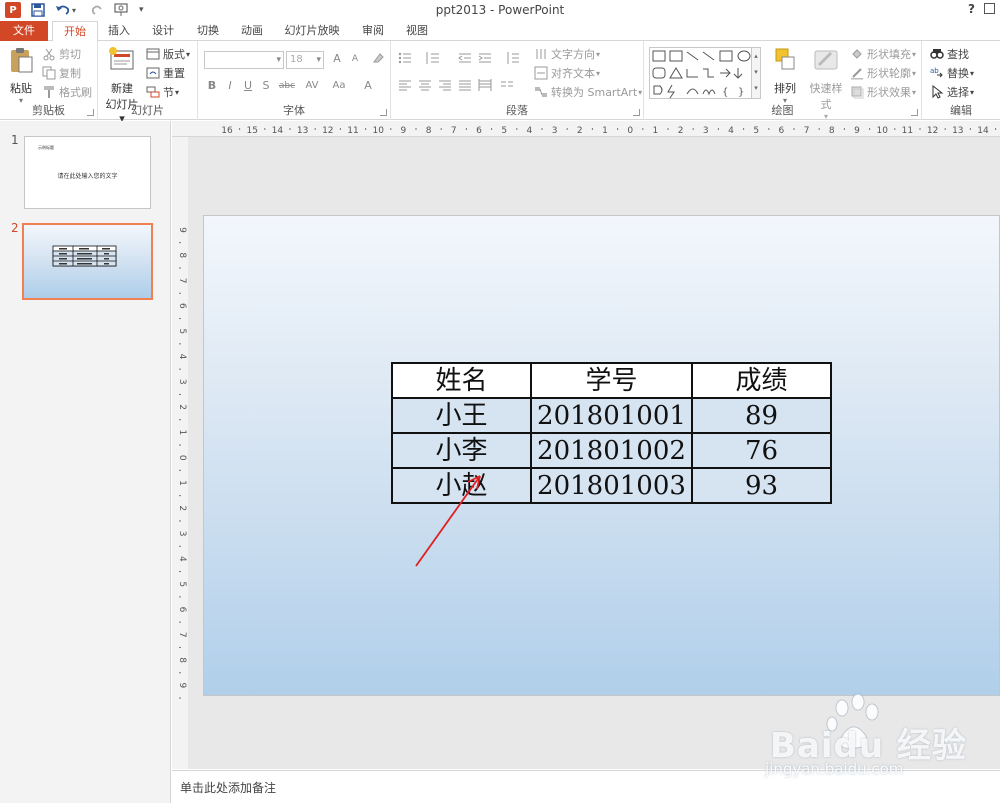 The image size is (1000, 803). Describe the element at coordinates (405, 59) in the screenshot. I see `bullets-icon` at that location.